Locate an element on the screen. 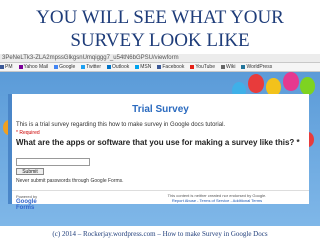 This screenshot has height=240, width=320. bookmark-item: WorldPress is located at coordinates (256, 67).